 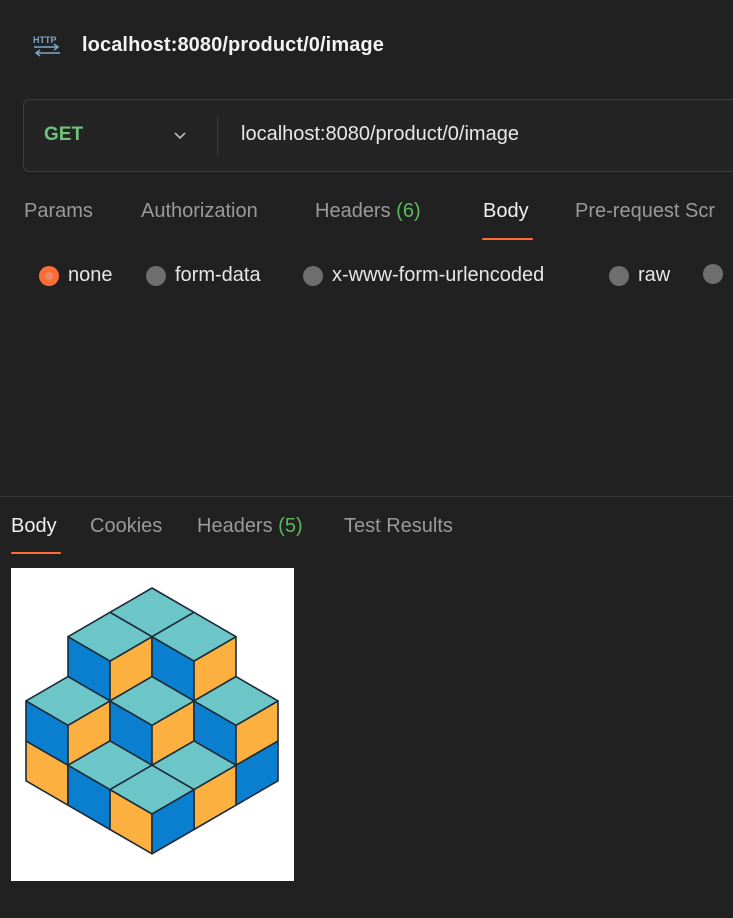 I want to click on request-title: localhost:8080/product/0/image, so click(x=233, y=45).